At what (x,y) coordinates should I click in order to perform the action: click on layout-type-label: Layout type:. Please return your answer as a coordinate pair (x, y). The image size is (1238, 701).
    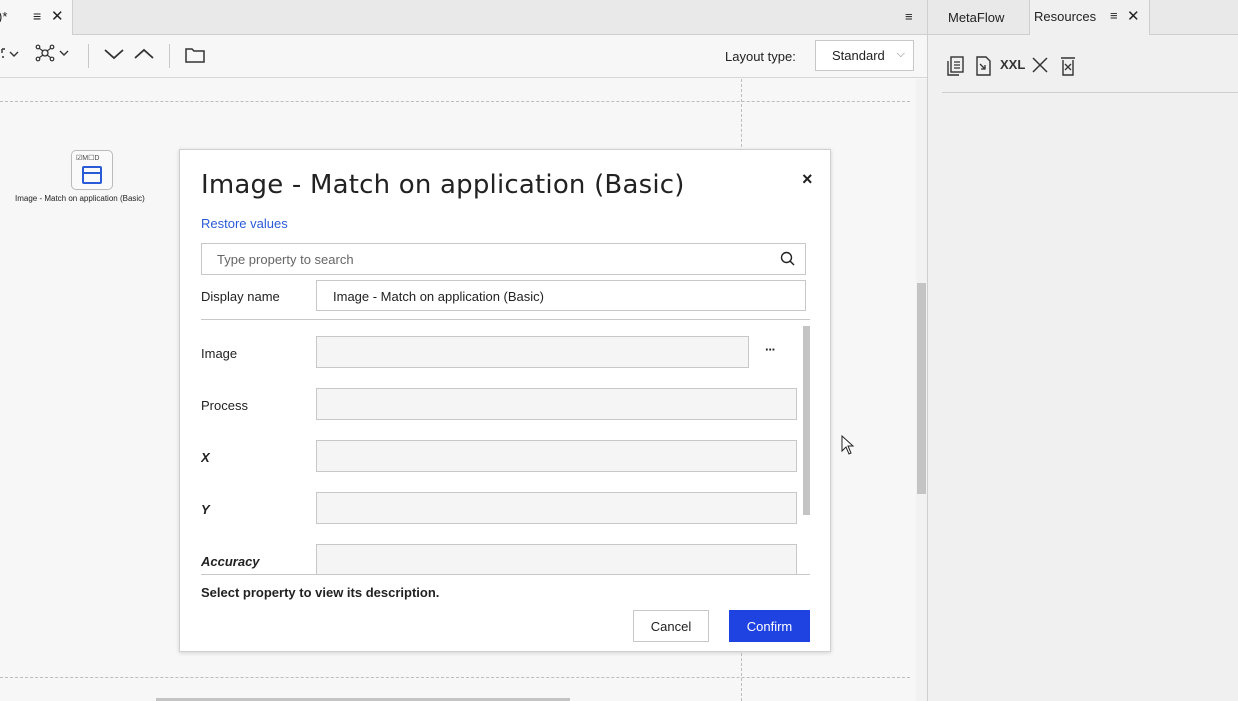
    Looking at the image, I should click on (760, 56).